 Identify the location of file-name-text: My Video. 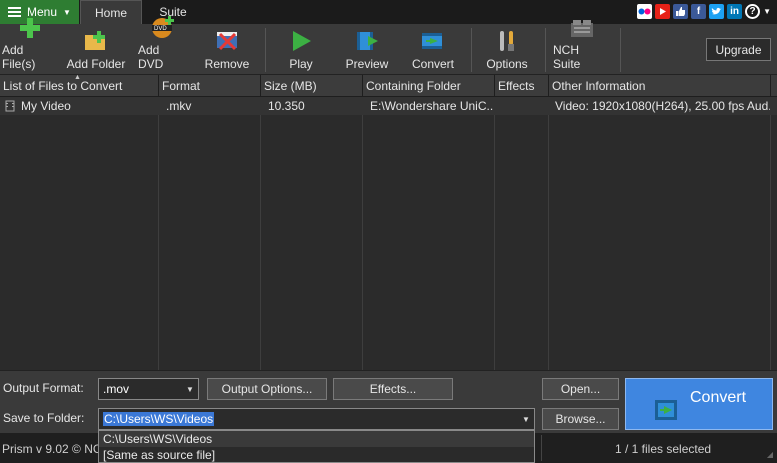
(46, 106).